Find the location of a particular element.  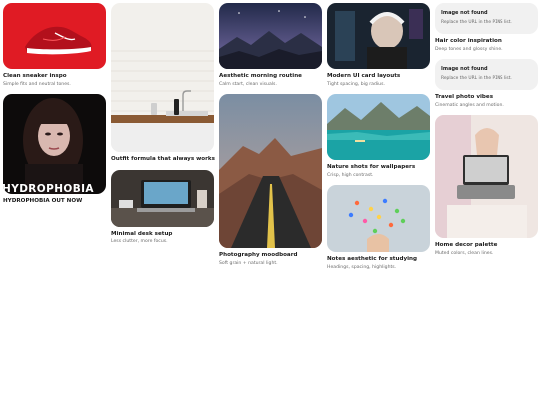

pin-title: Photography moodboard is located at coordinates (258, 255).